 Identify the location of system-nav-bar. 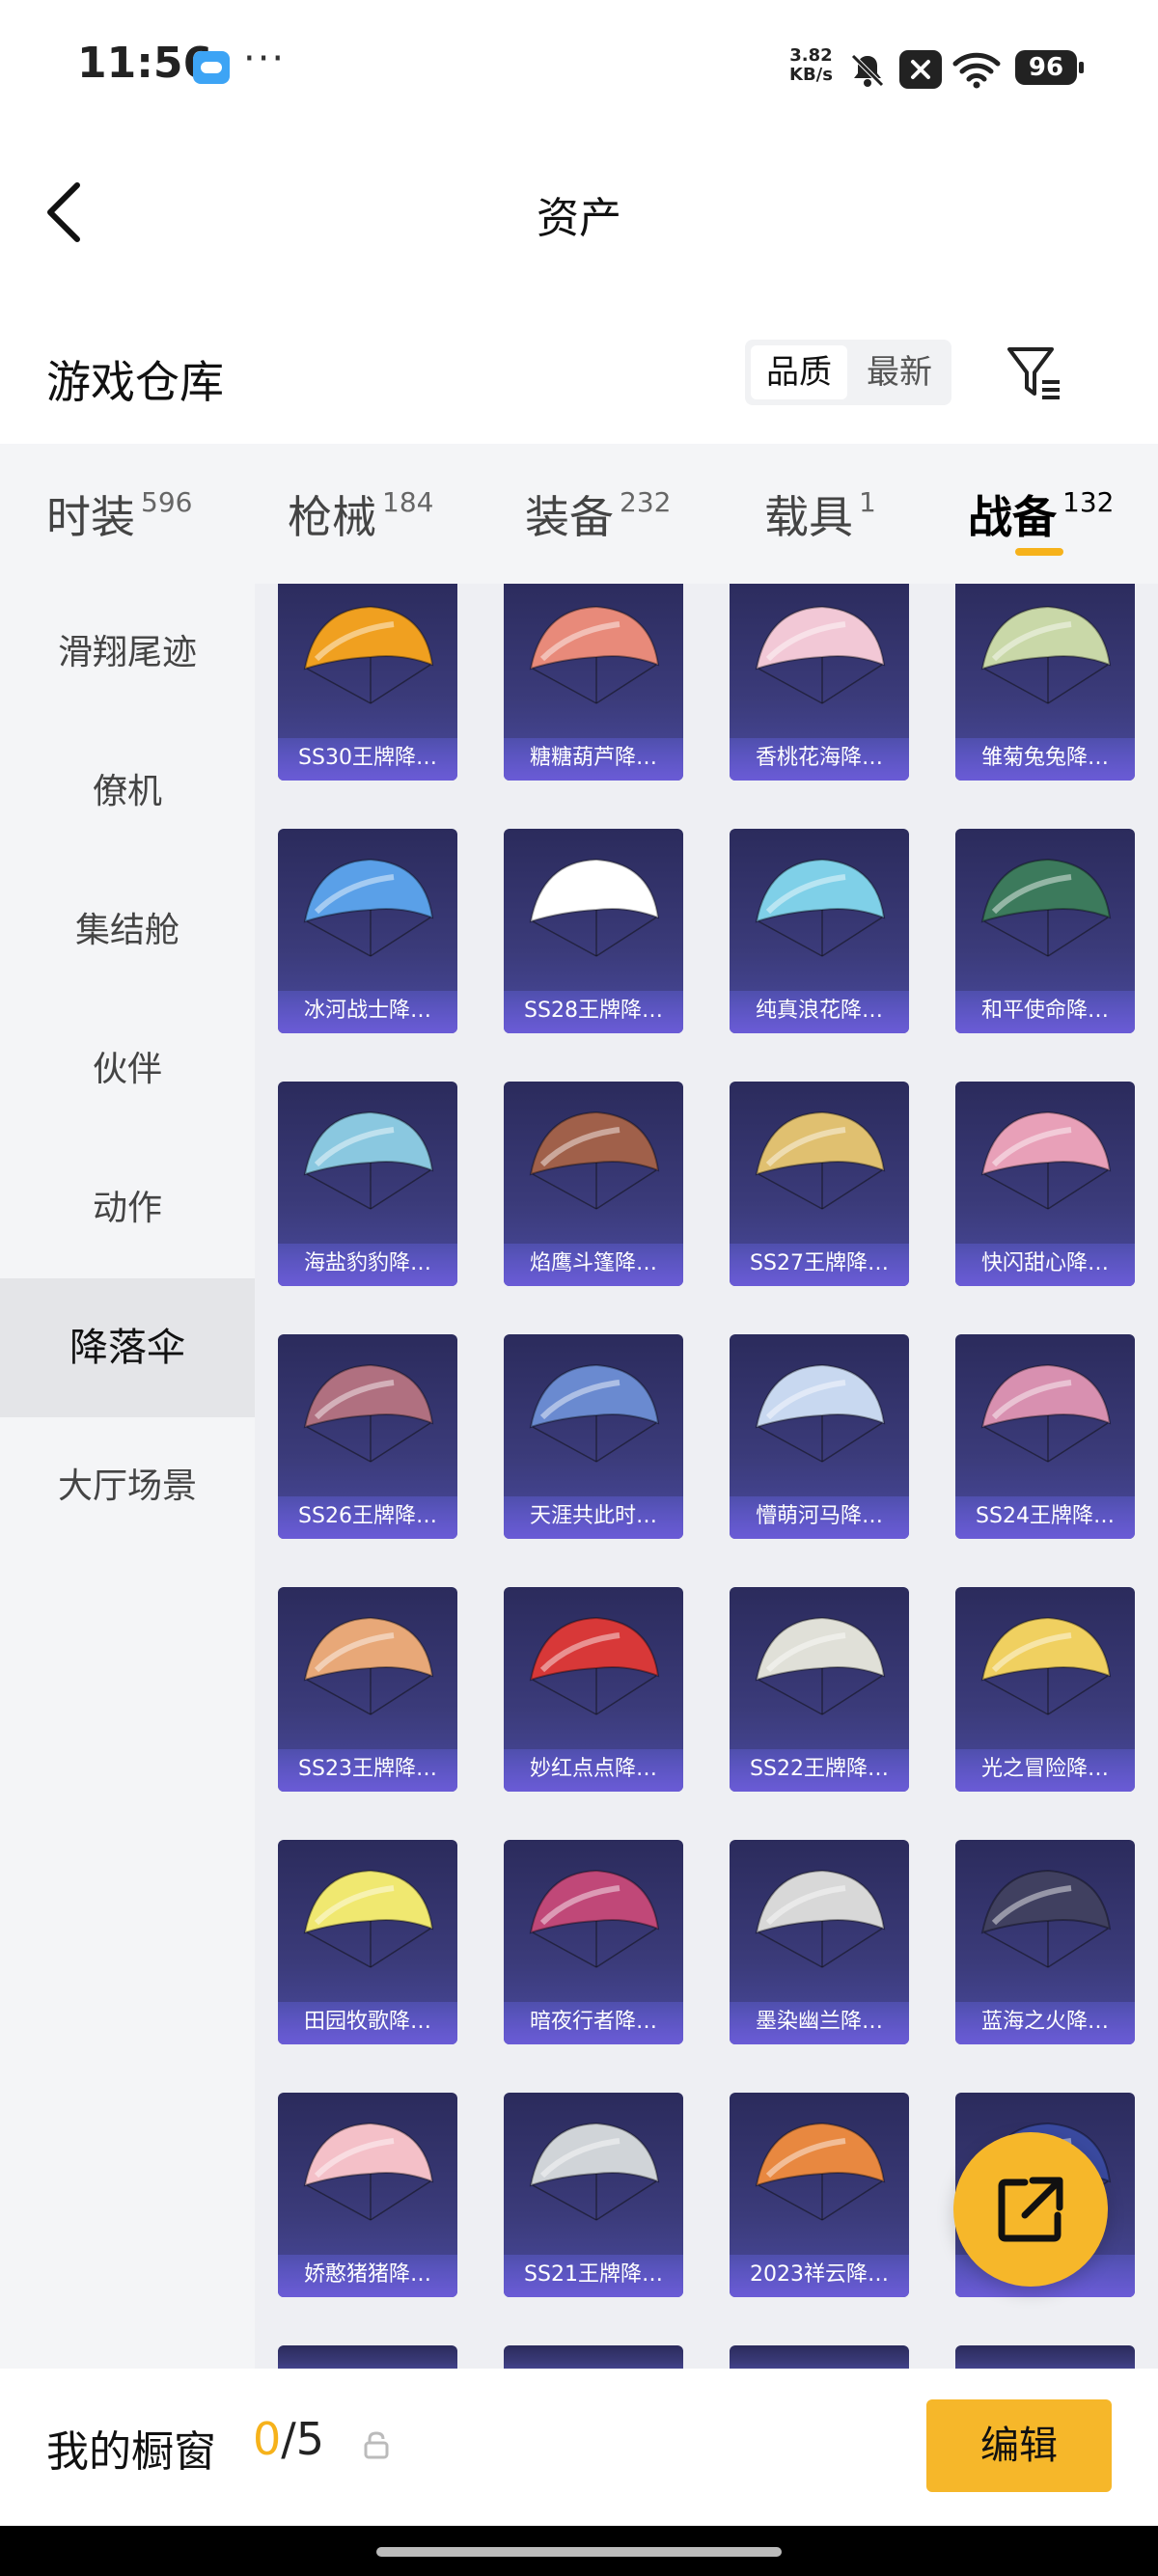
(579, 2551).